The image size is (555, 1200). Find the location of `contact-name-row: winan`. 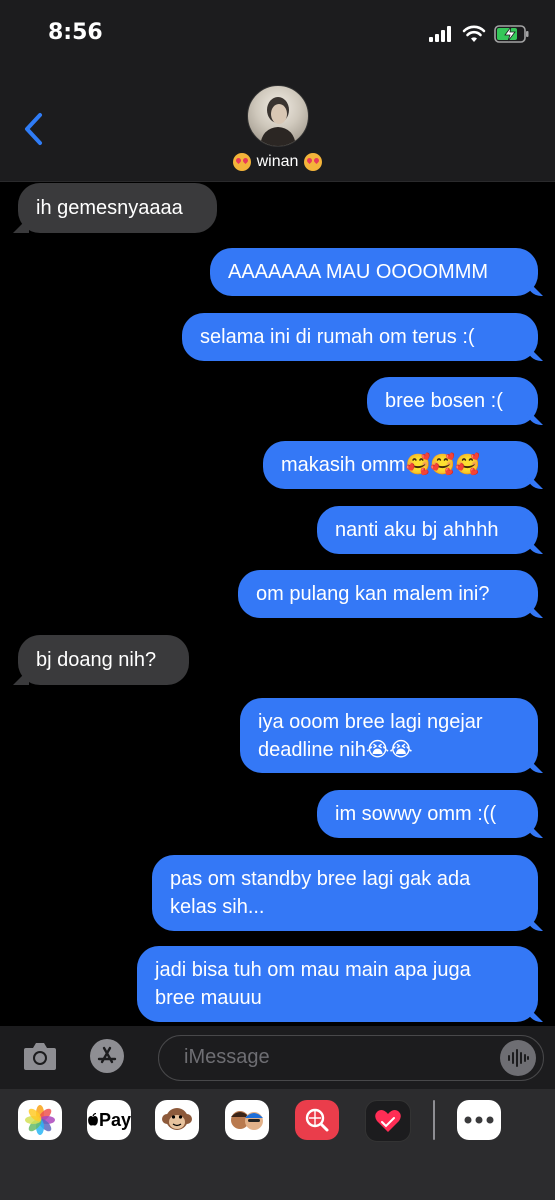

contact-name-row: winan is located at coordinates (277, 162).